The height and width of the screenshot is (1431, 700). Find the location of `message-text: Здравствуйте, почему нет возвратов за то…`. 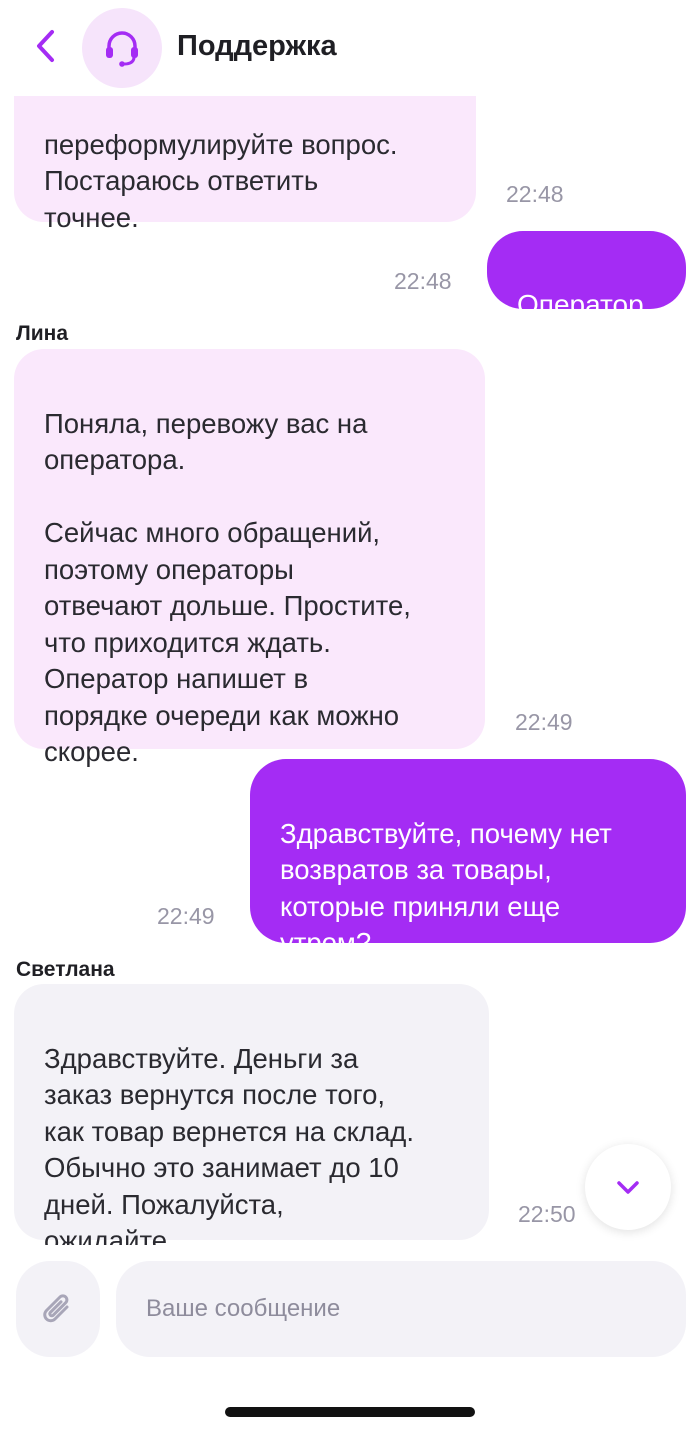

message-text: Здравствуйте, почему нет возвратов за то… is located at coordinates (446, 888).